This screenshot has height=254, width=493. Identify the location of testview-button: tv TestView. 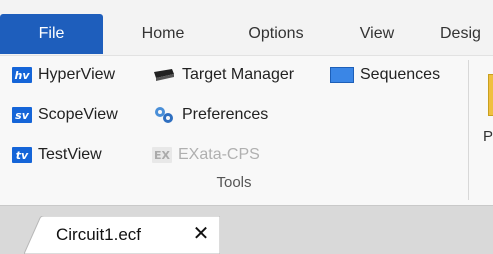
(57, 155).